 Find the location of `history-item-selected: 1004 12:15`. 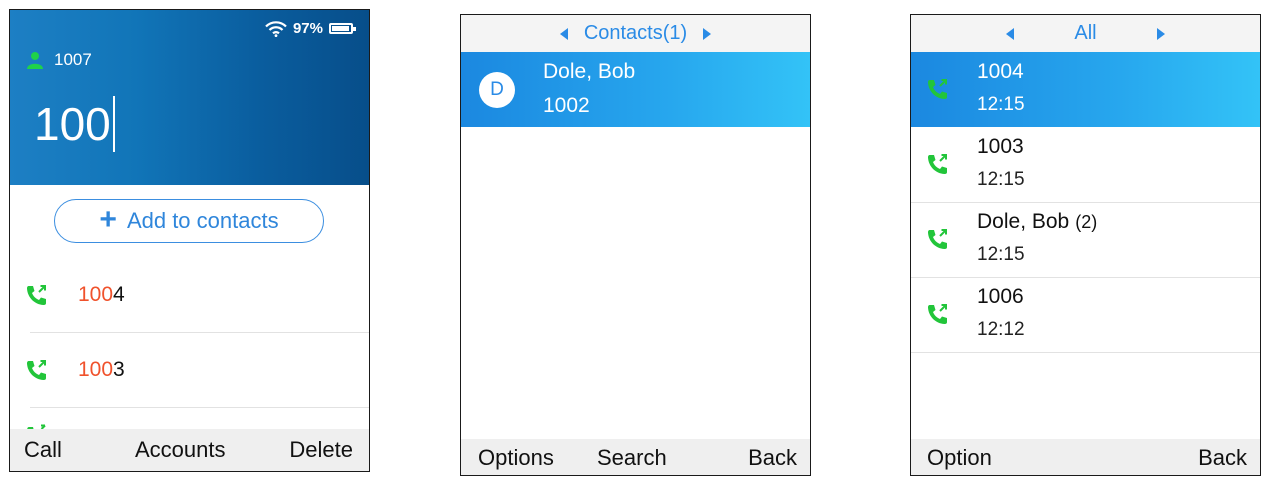

history-item-selected: 1004 12:15 is located at coordinates (1085, 89).